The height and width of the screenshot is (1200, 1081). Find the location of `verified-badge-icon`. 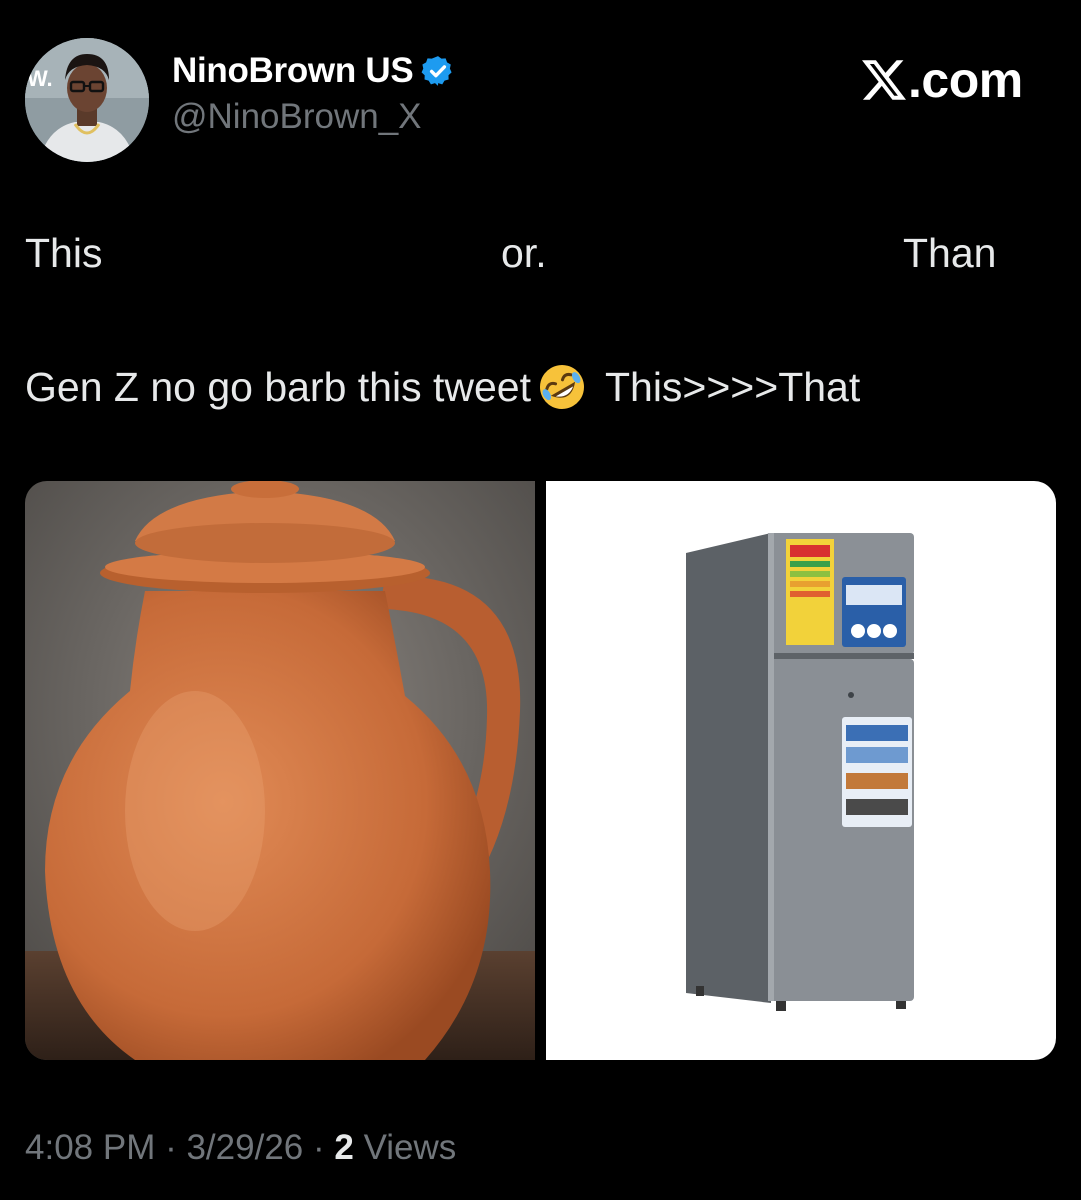

verified-badge-icon is located at coordinates (436, 71).